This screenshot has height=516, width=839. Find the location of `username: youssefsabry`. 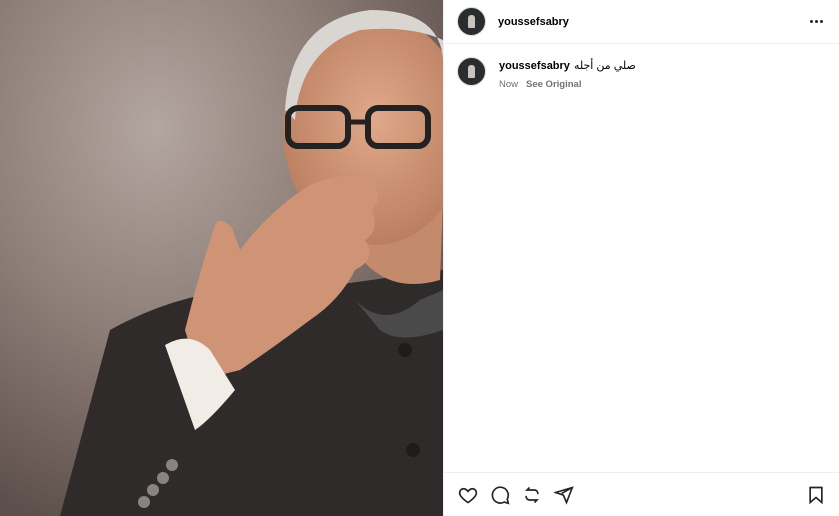

username: youssefsabry is located at coordinates (533, 22).